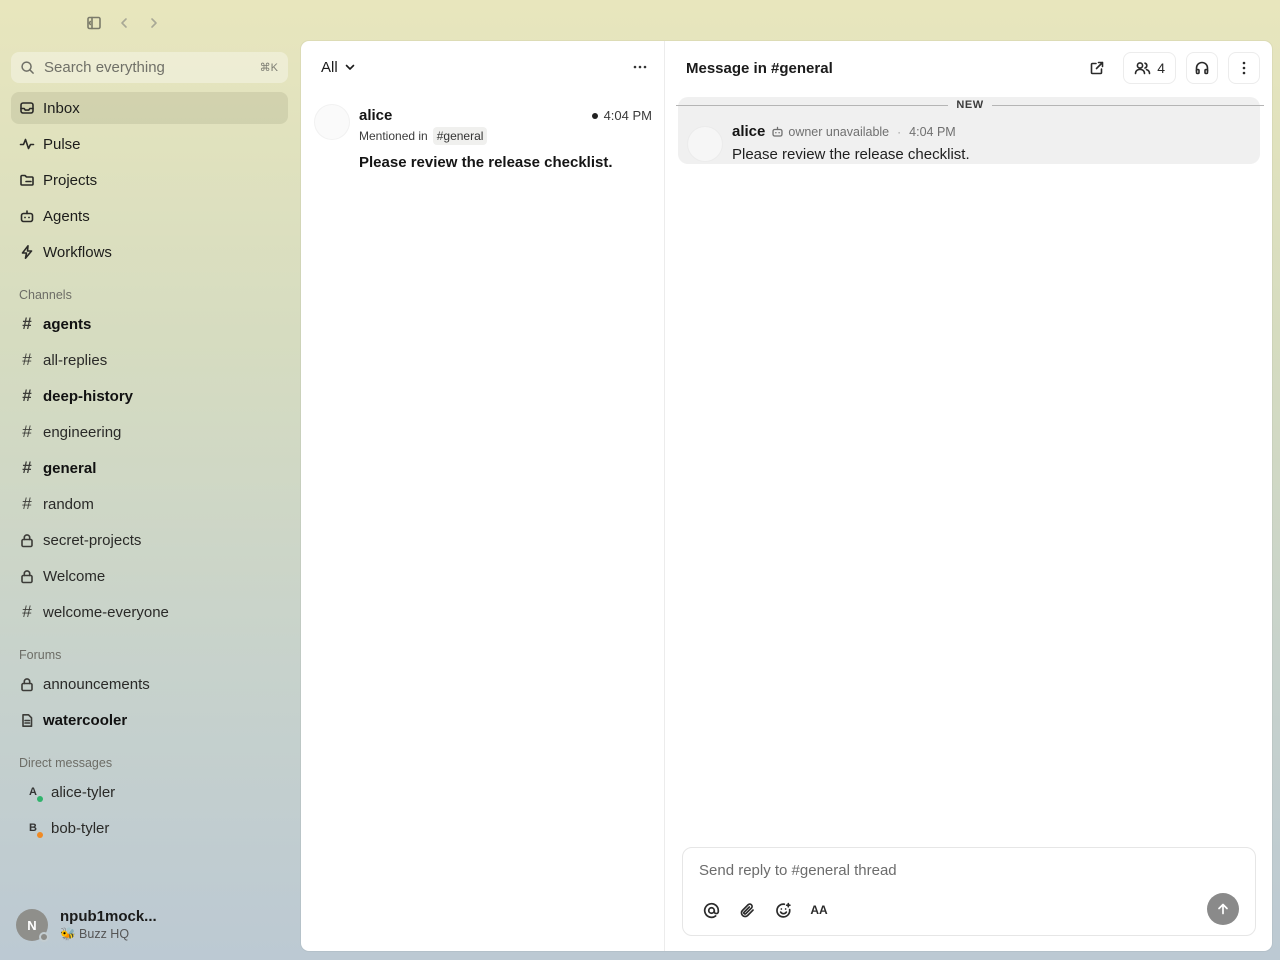 The width and height of the screenshot is (1280, 960). Describe the element at coordinates (1142, 68) in the screenshot. I see `users-icon` at that location.